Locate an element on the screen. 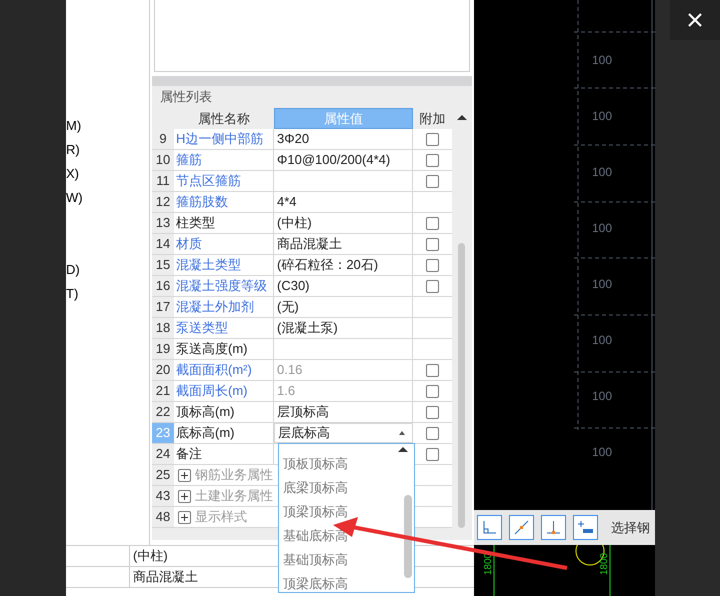 The height and width of the screenshot is (596, 720). property-name: 节点区箍筋 is located at coordinates (224, 181).